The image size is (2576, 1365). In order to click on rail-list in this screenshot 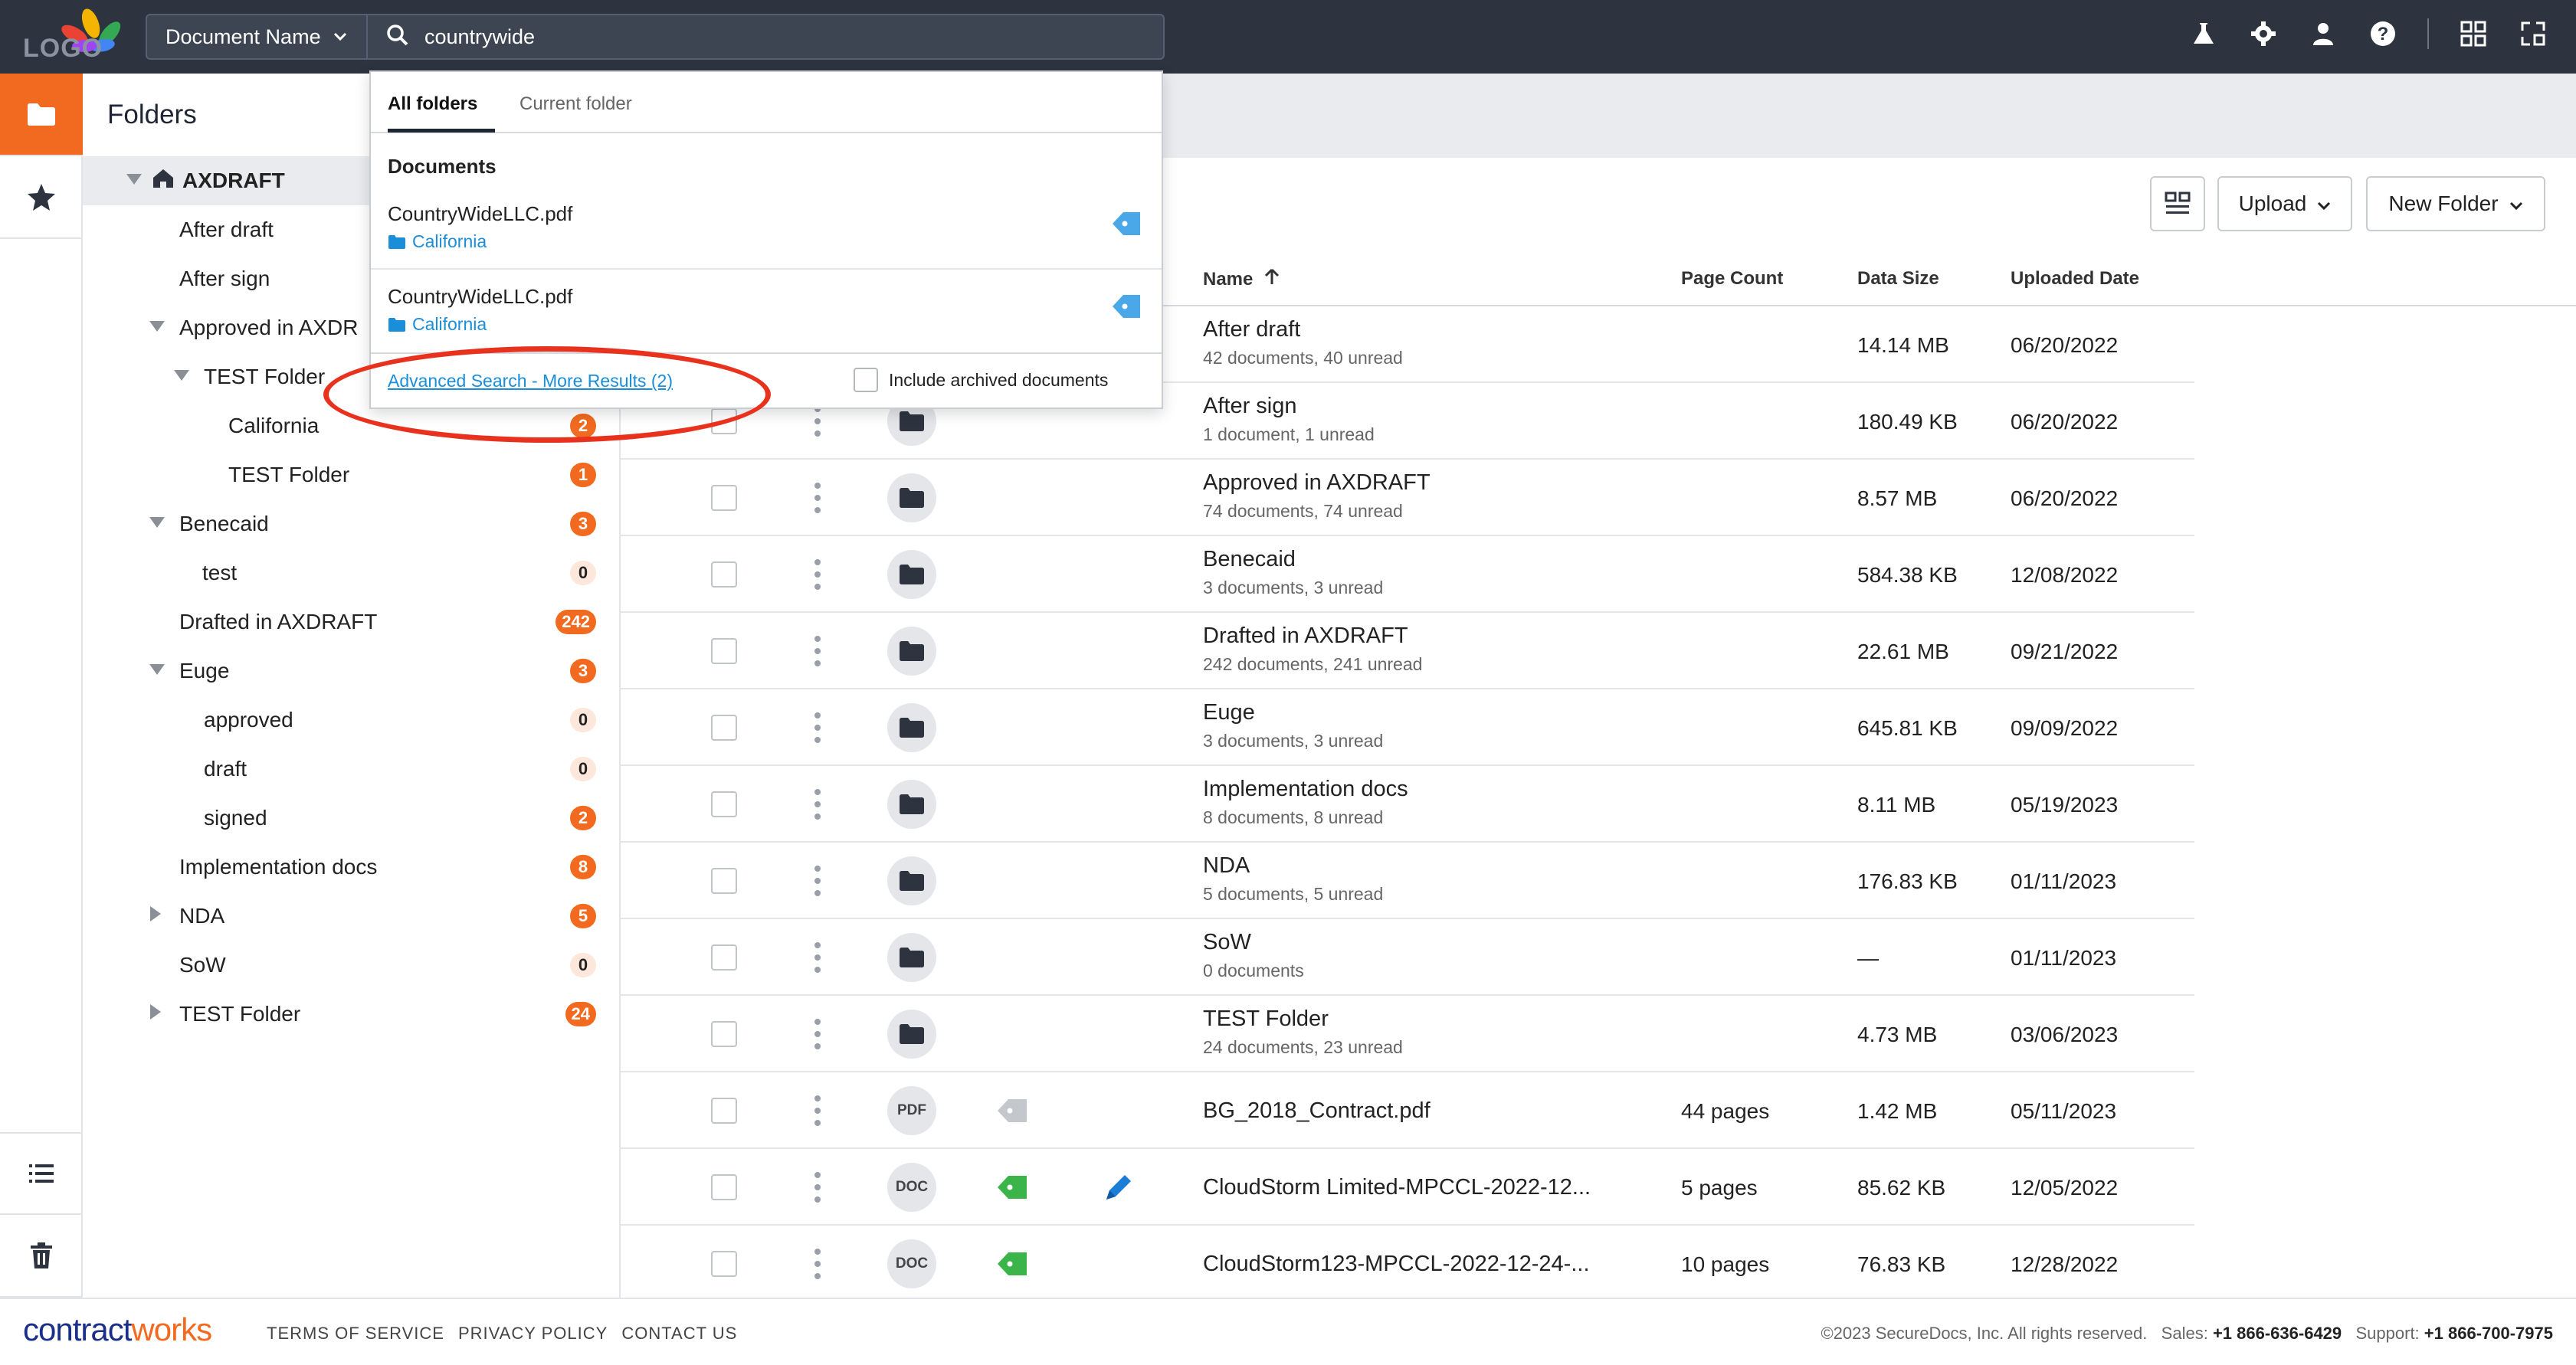, I will do `click(41, 1173)`.